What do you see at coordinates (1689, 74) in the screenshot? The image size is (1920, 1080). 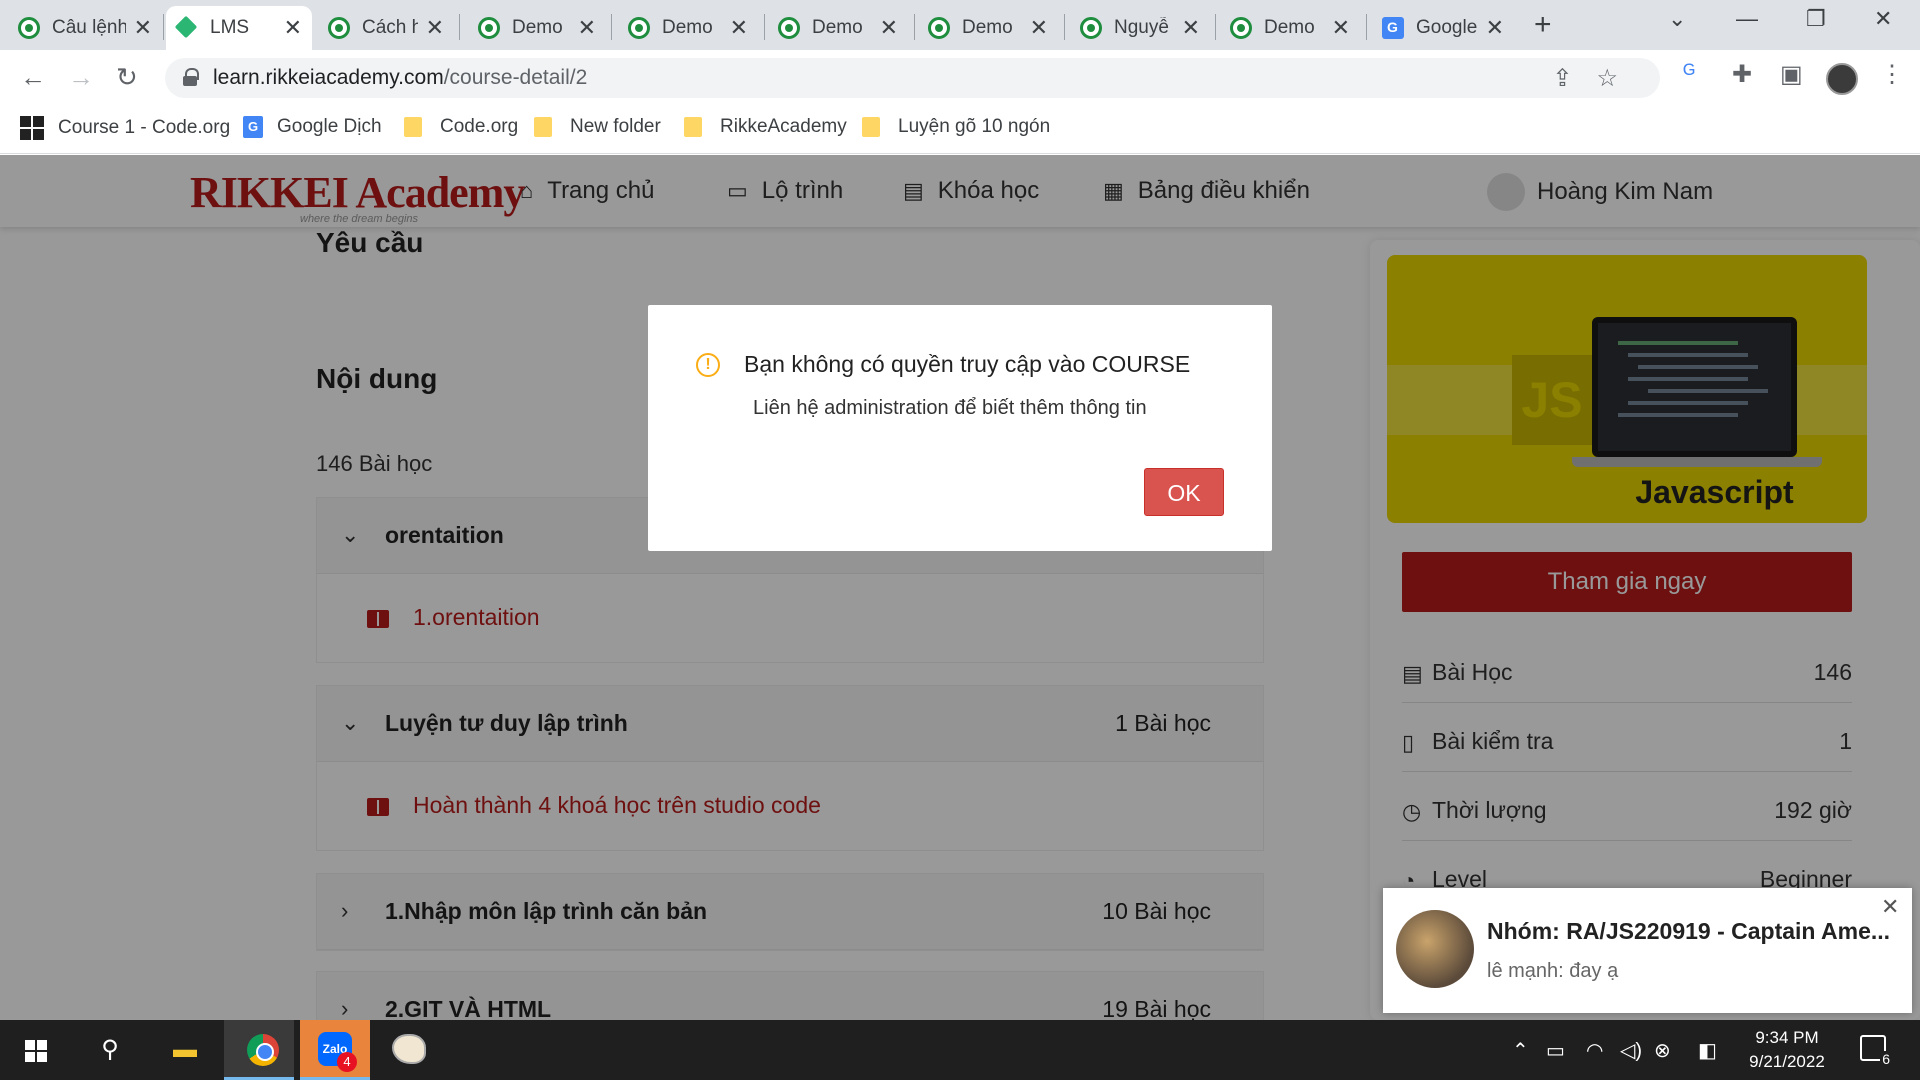 I see `google-translate-extension-icon: ᴳ` at bounding box center [1689, 74].